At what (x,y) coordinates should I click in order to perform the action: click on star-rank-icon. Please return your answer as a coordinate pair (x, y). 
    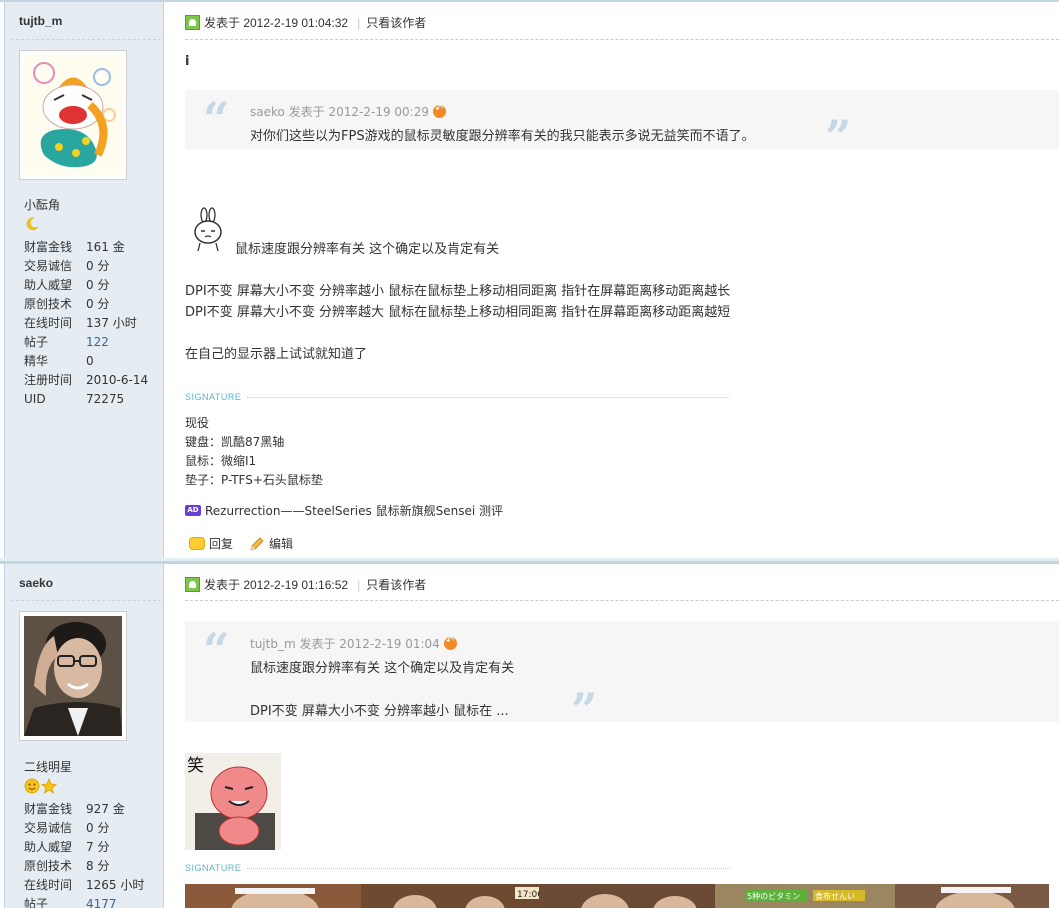
    Looking at the image, I should click on (40, 785).